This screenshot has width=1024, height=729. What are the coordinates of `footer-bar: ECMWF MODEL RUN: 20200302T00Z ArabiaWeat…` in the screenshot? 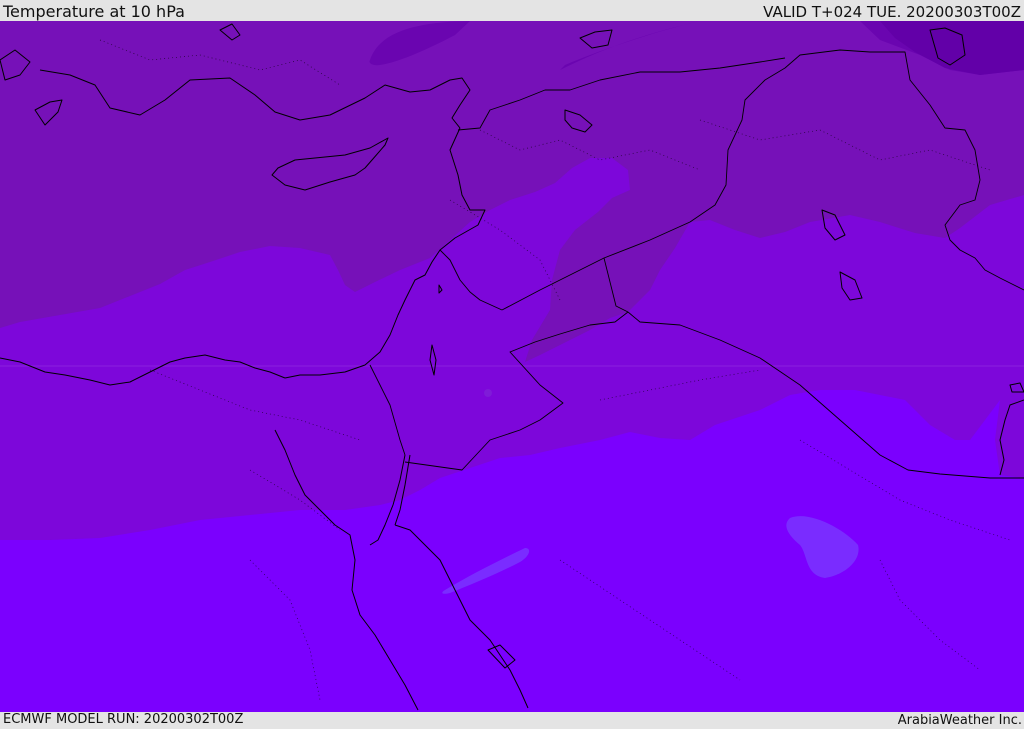 It's located at (512, 720).